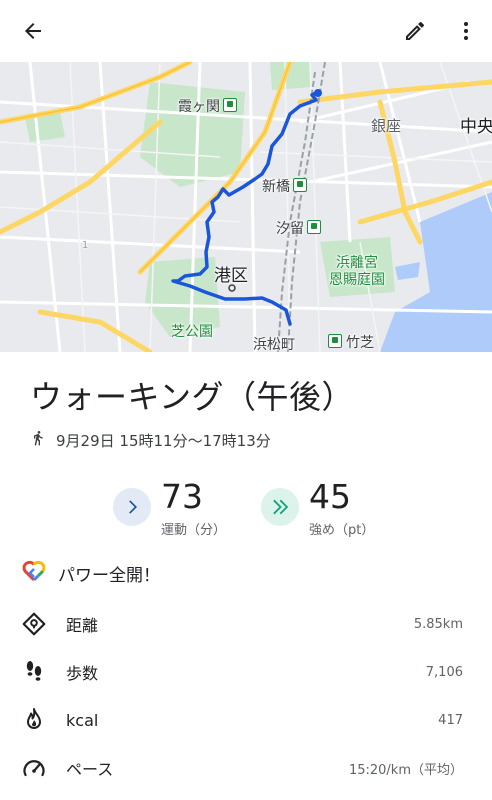 The height and width of the screenshot is (800, 492). I want to click on metric-name: ペース, so click(90, 769).